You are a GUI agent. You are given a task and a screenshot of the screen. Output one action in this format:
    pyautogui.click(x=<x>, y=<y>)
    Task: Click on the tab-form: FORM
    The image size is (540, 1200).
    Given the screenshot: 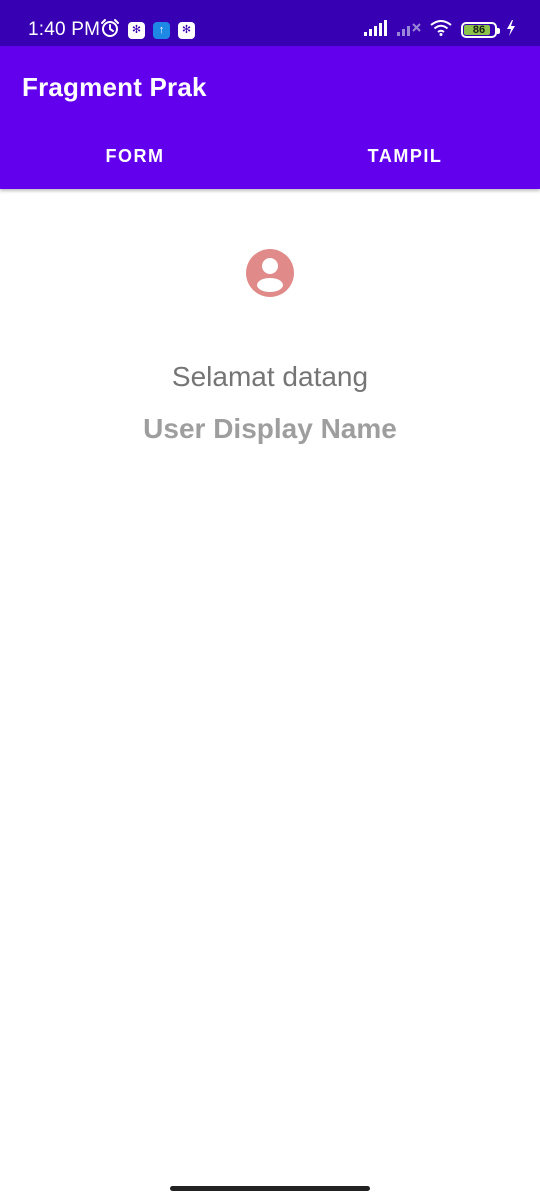 What is the action you would take?
    pyautogui.click(x=135, y=156)
    